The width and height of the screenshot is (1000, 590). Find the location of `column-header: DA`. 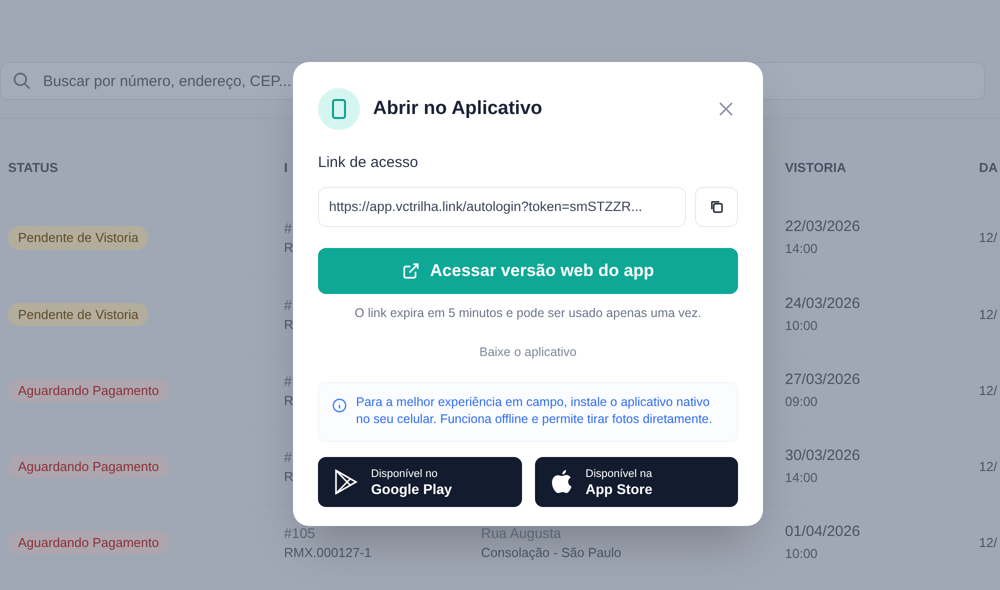

column-header: DA is located at coordinates (988, 167).